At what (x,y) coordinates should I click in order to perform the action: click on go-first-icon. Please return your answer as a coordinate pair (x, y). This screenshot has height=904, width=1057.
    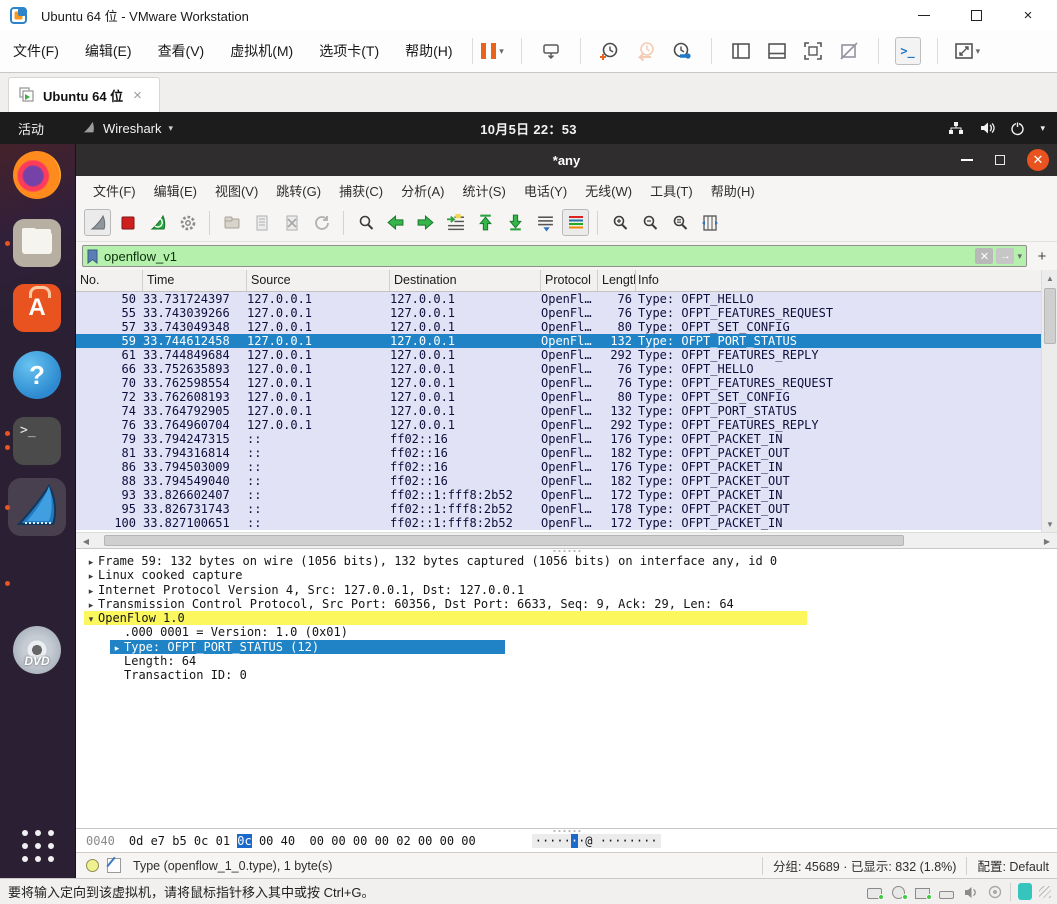
    Looking at the image, I should click on (485, 222).